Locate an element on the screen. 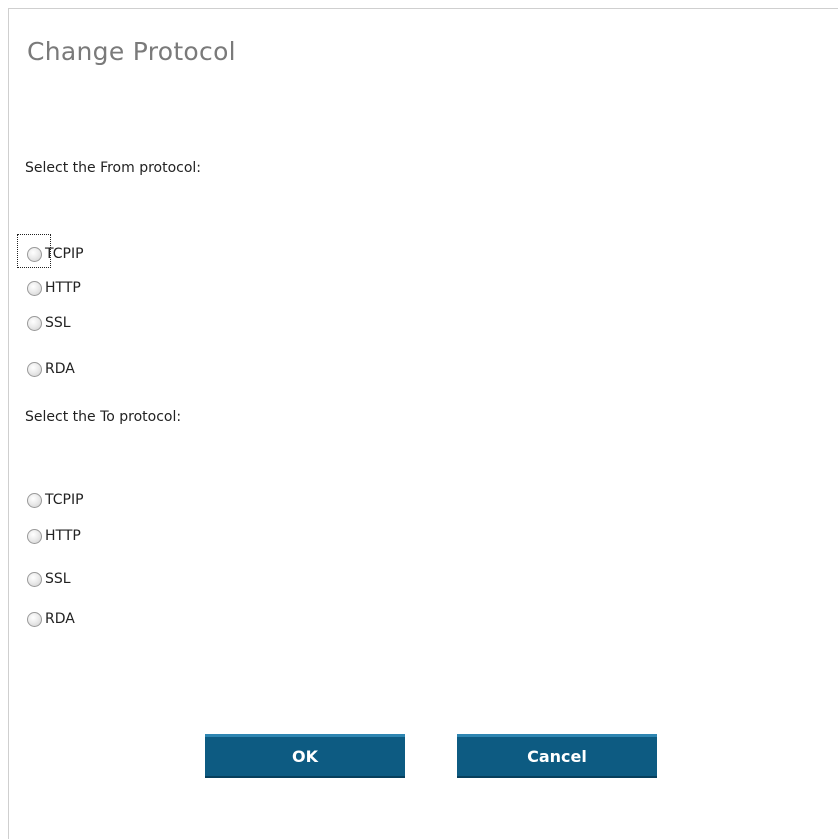 This screenshot has height=839, width=838. from-option-label-ssl: SSL is located at coordinates (58, 323).